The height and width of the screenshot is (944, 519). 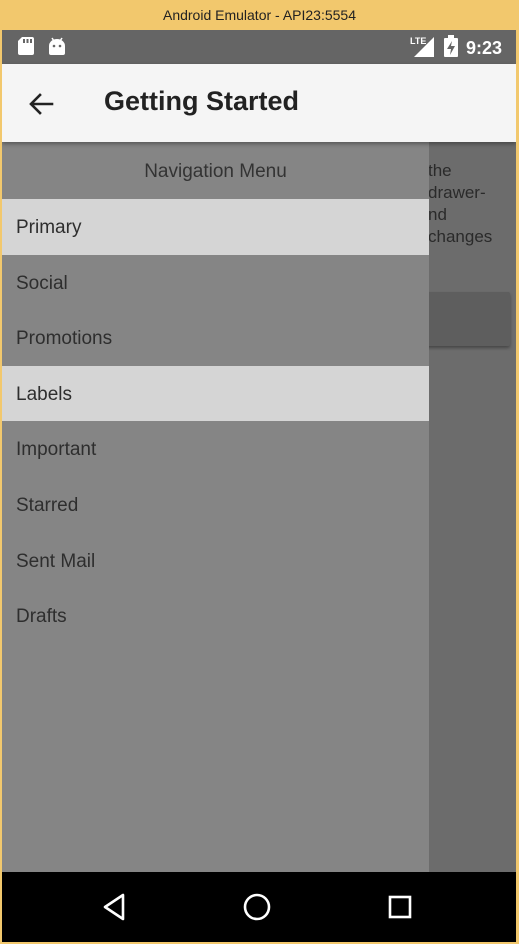 I want to click on menu-item-starred: Starred, so click(x=215, y=505).